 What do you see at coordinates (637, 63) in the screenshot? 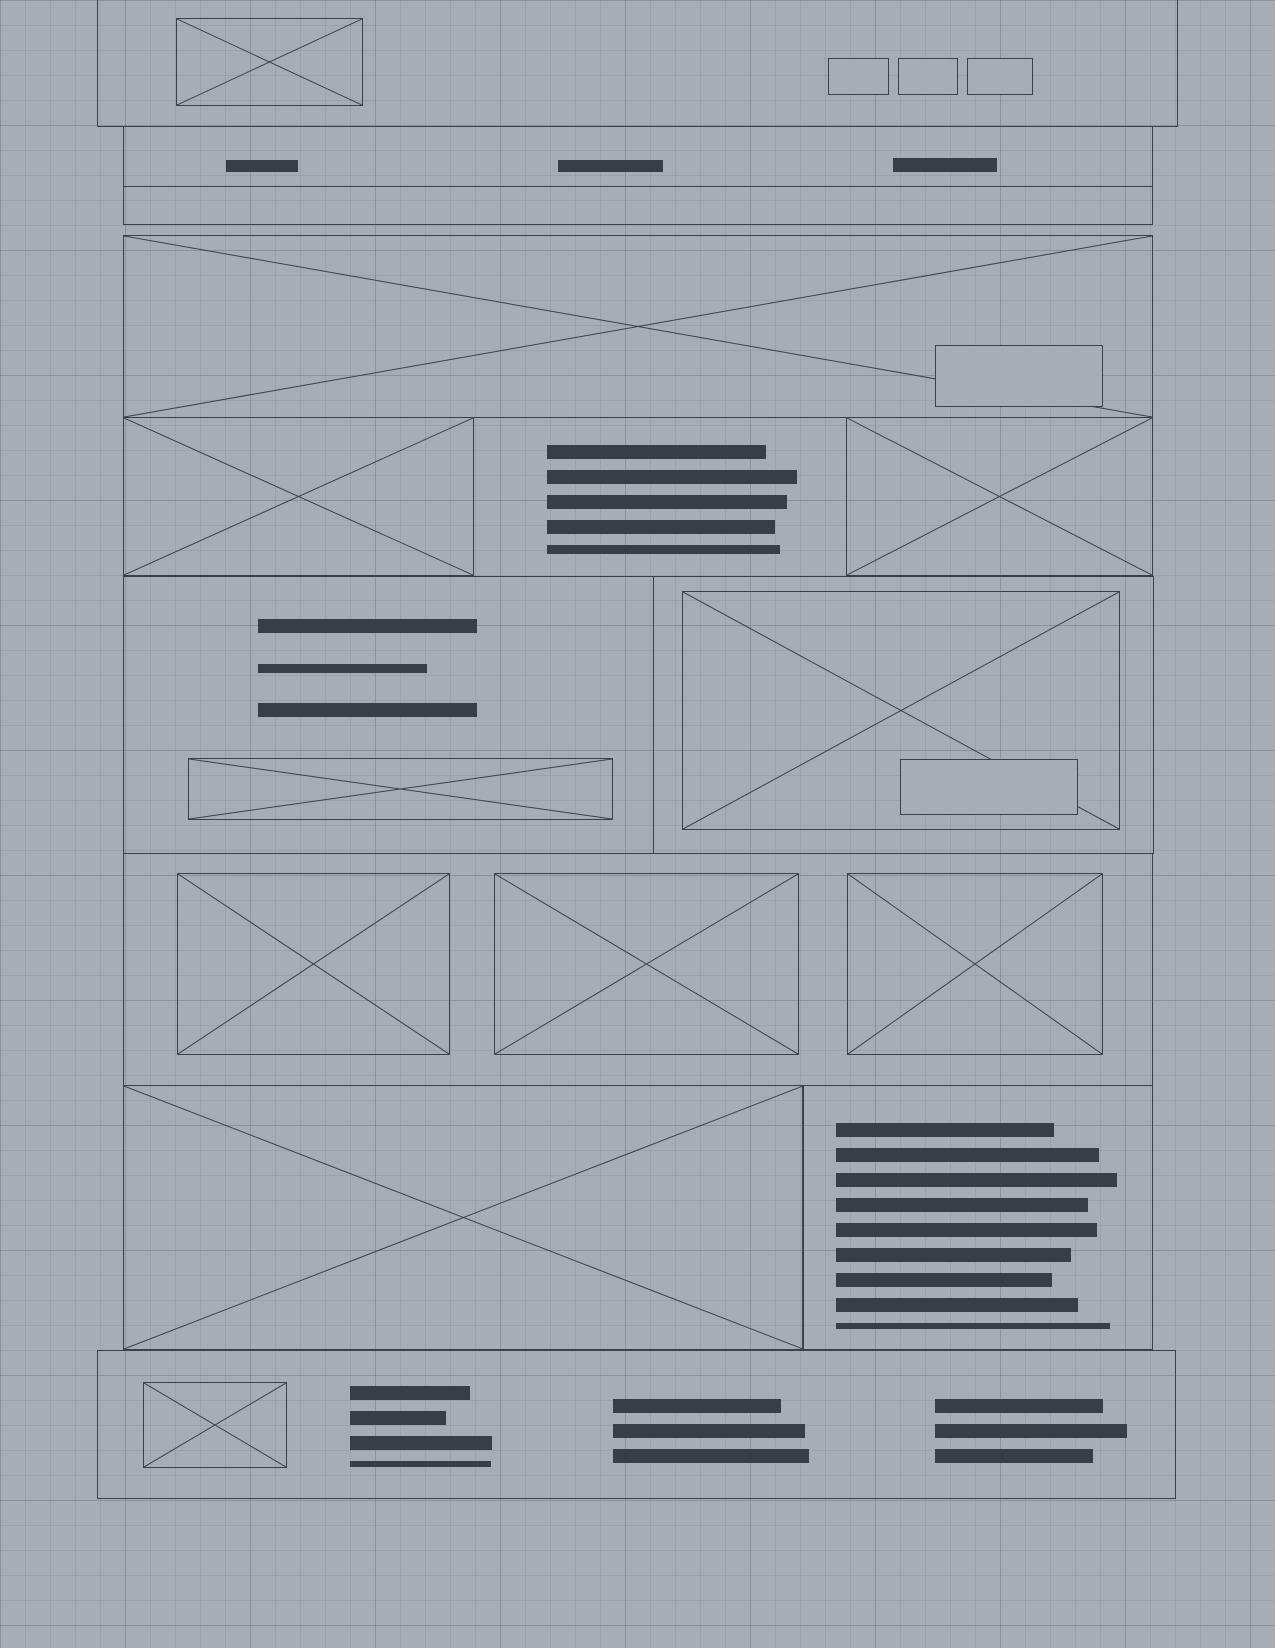
I see `site-header` at bounding box center [637, 63].